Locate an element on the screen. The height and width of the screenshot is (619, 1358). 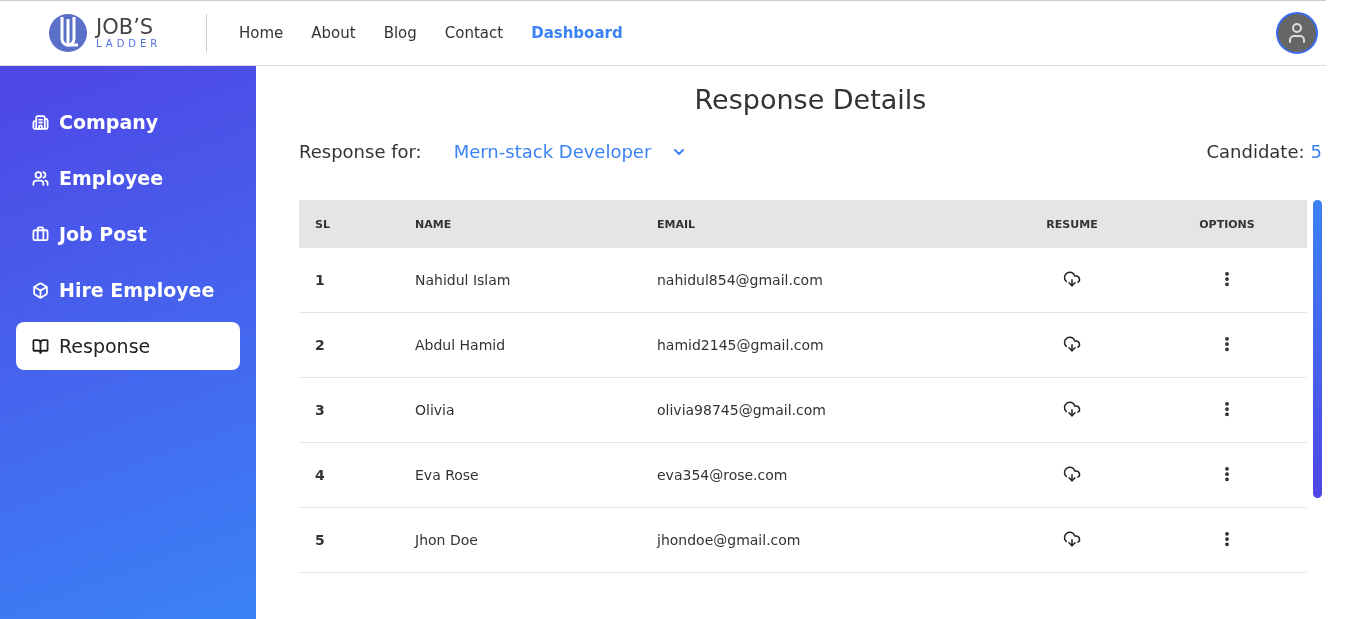
logo-icon is located at coordinates (68, 33).